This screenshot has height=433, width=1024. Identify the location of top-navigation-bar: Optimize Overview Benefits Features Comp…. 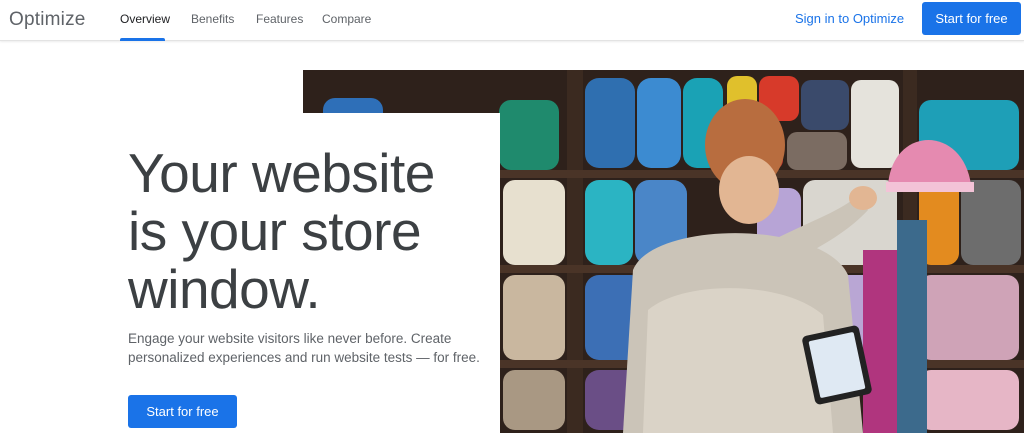
(512, 20).